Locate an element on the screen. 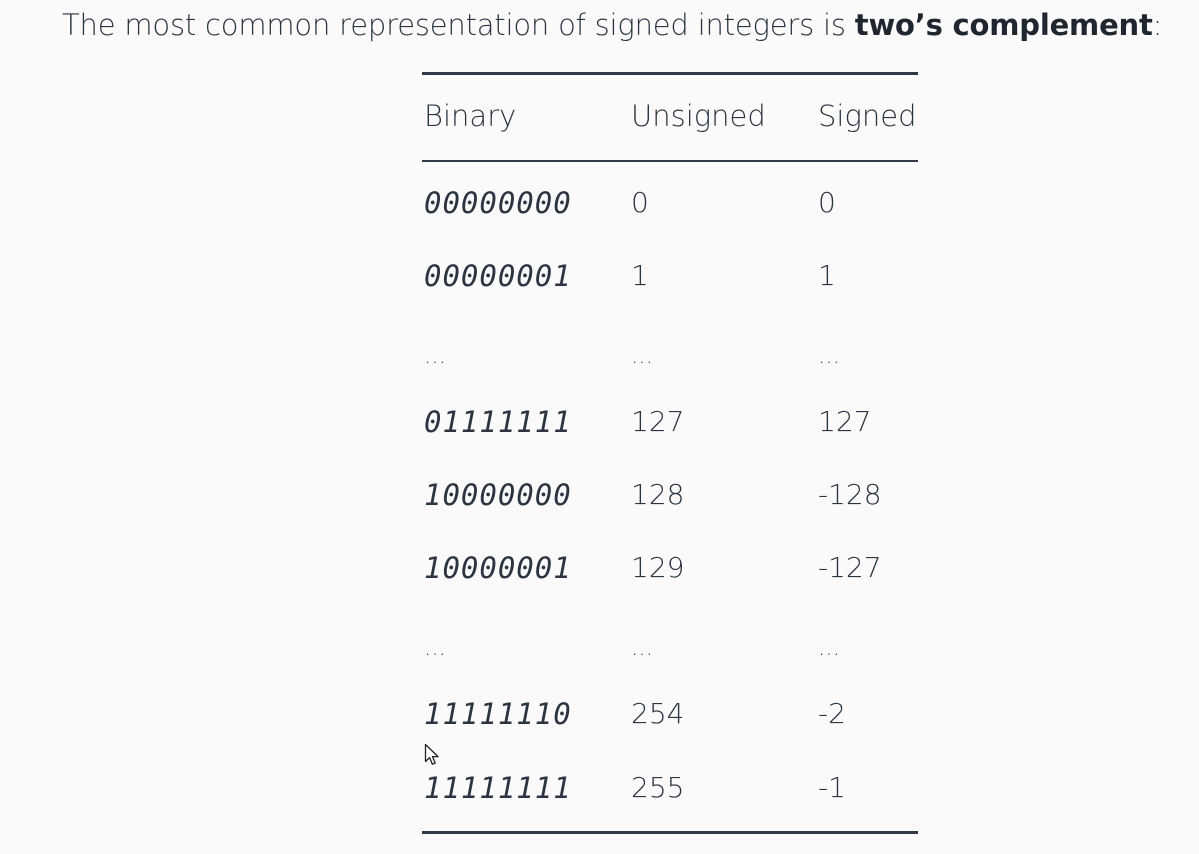 Image resolution: width=1199 pixels, height=854 pixels. cell-unsigned: 255 is located at coordinates (658, 787).